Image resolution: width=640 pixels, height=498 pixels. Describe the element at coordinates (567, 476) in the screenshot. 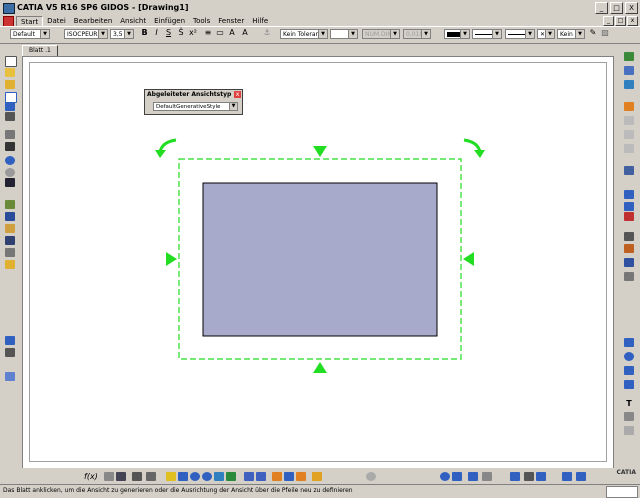

I see `axis-compass-icon` at that location.